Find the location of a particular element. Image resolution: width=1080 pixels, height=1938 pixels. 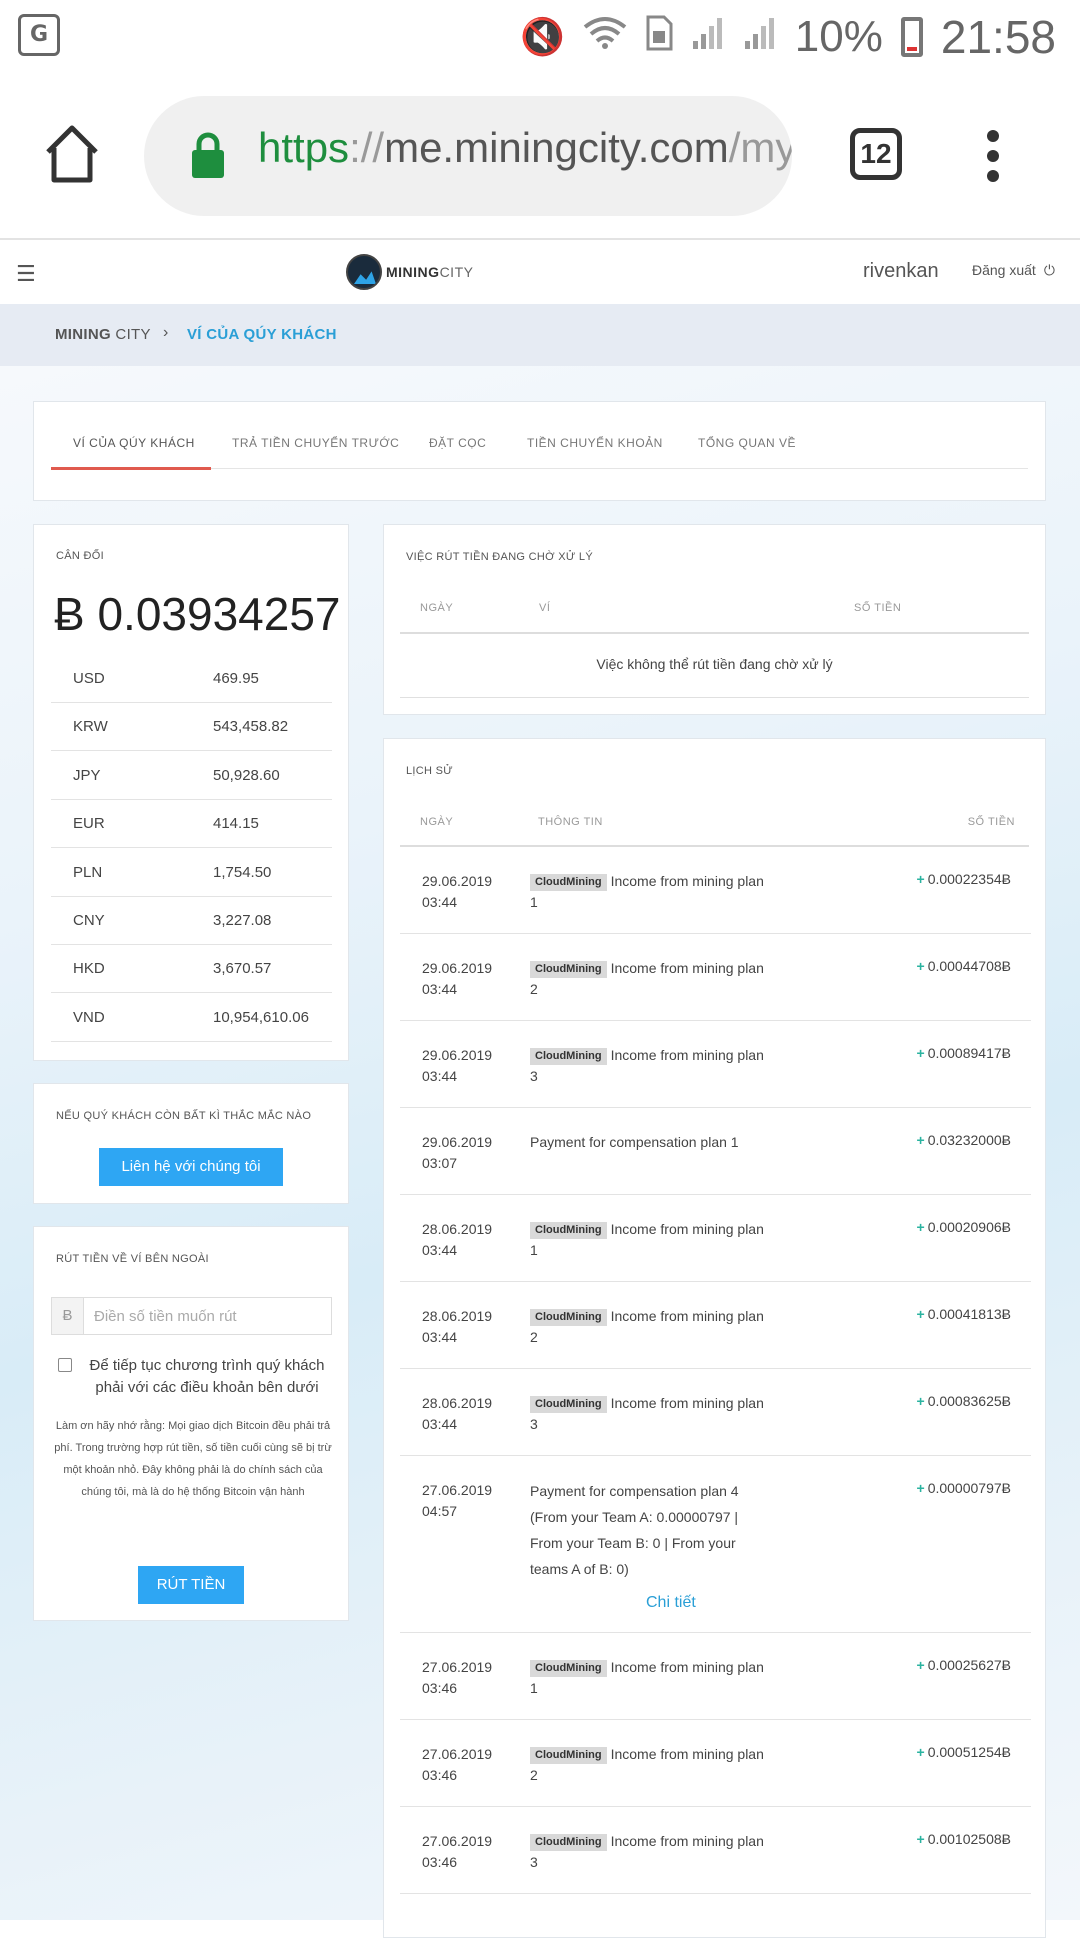

withdraw-title: RÚT TIỀN VỀ VÍ BÊN NGOÀI is located at coordinates (132, 1259).